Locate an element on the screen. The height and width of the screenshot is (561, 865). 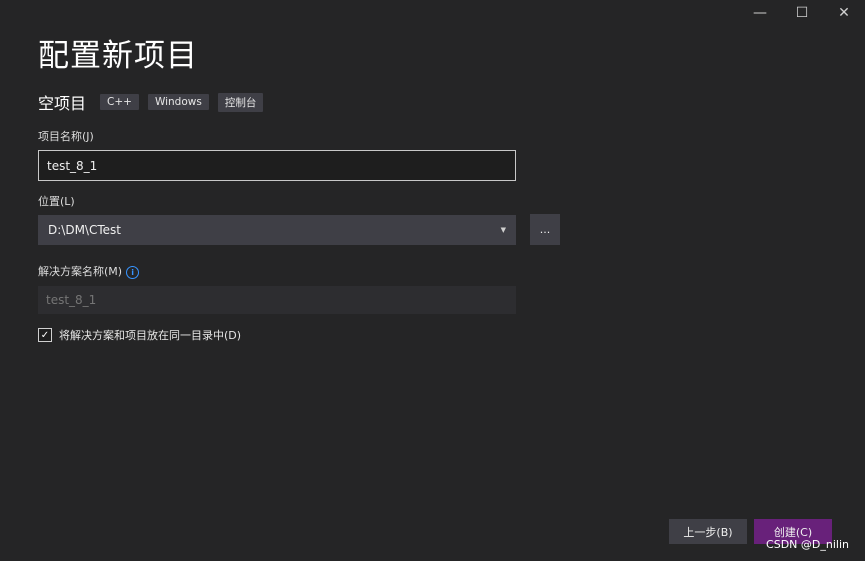
location-select: D:\DM\CTest ▼ is located at coordinates (277, 230).